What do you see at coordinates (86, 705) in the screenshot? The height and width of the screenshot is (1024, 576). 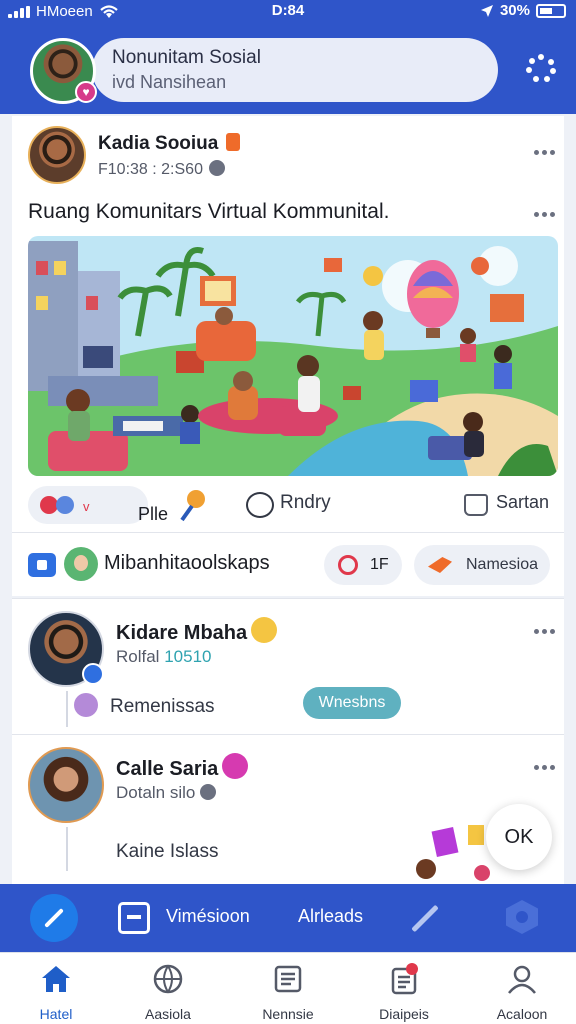 I see `ghost-emoji-icon` at bounding box center [86, 705].